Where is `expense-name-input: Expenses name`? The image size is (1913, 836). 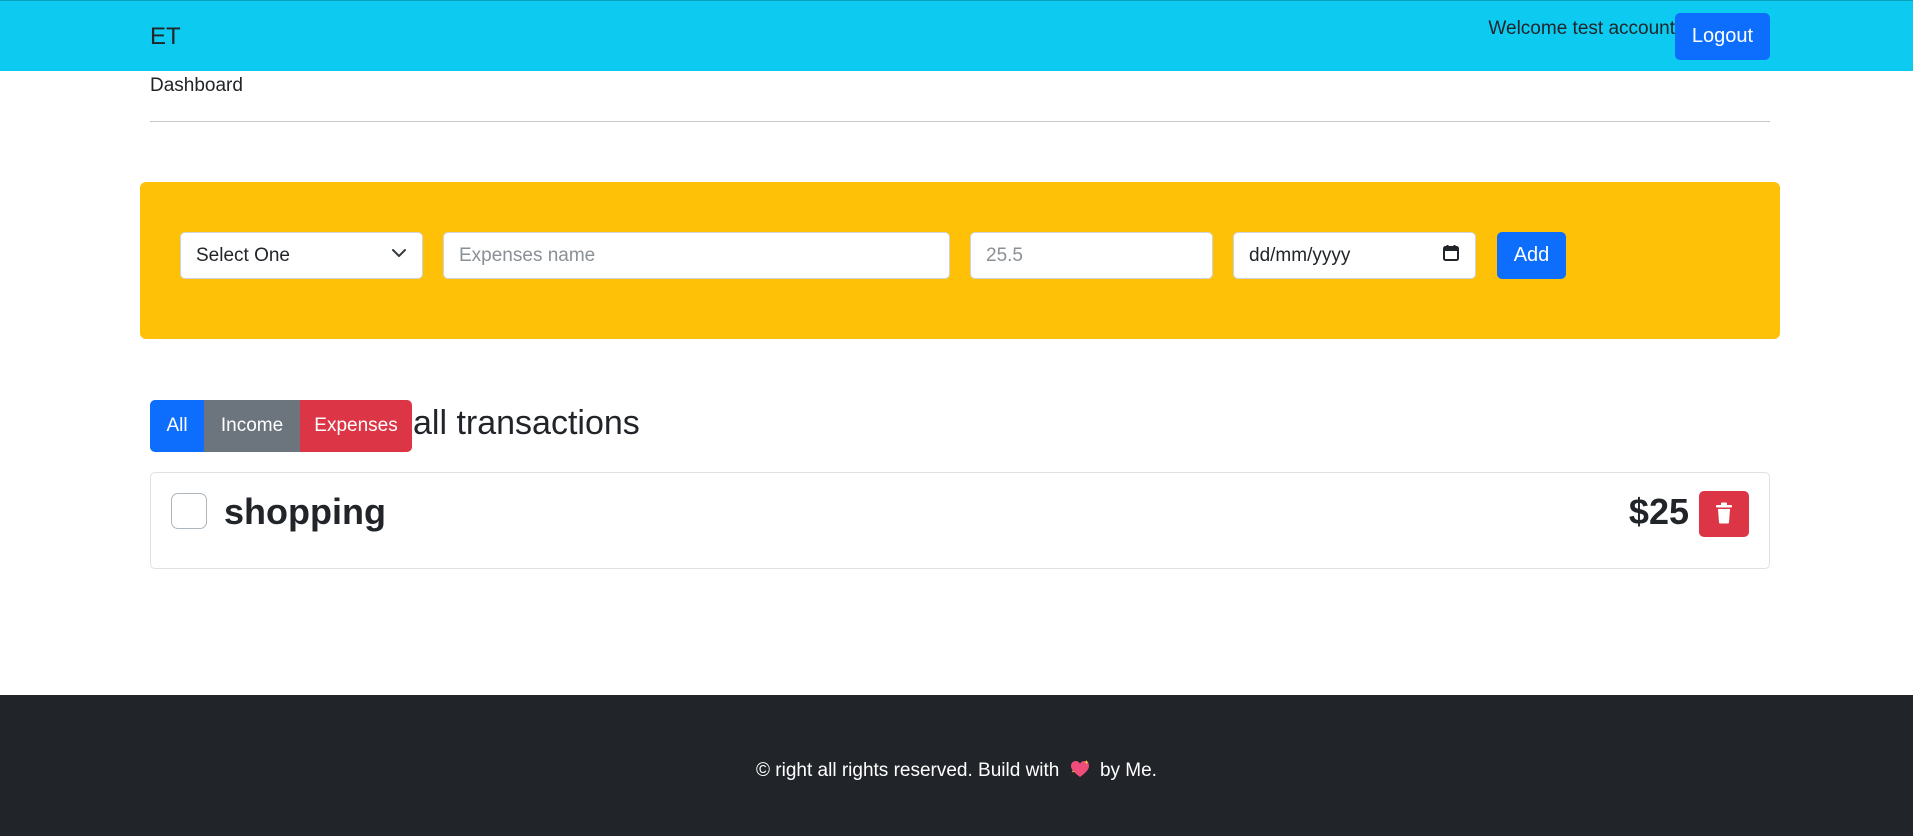 expense-name-input: Expenses name is located at coordinates (696, 255).